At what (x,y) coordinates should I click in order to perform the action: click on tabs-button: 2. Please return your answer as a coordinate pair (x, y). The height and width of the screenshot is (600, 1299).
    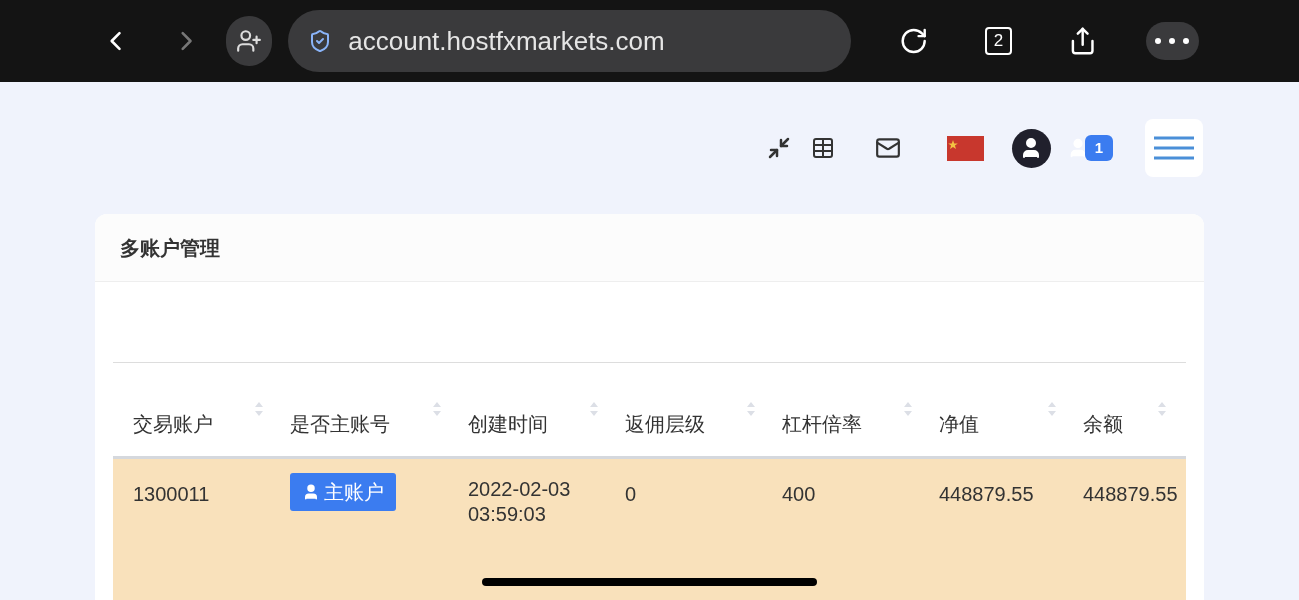
    Looking at the image, I should click on (998, 41).